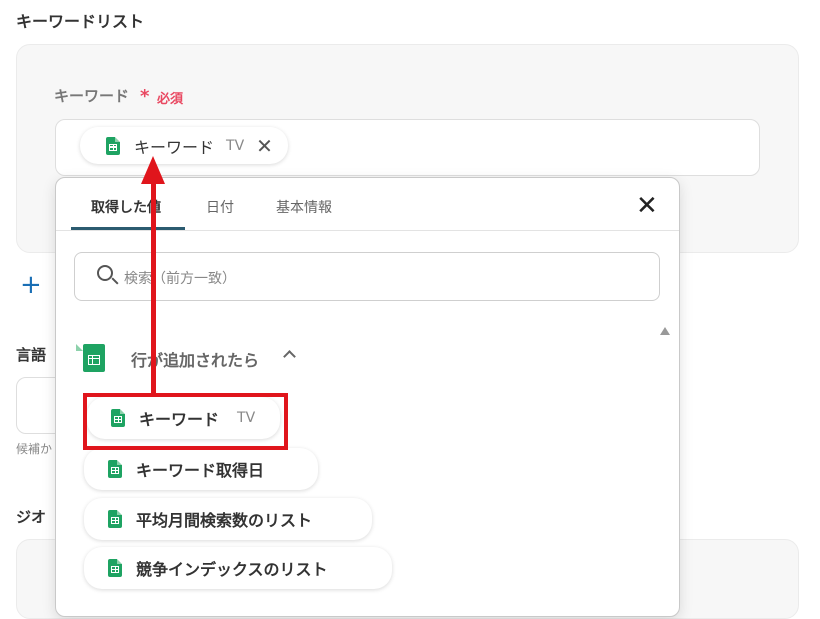 This screenshot has width=820, height=619. I want to click on annotation-arrow, so click(153, 287).